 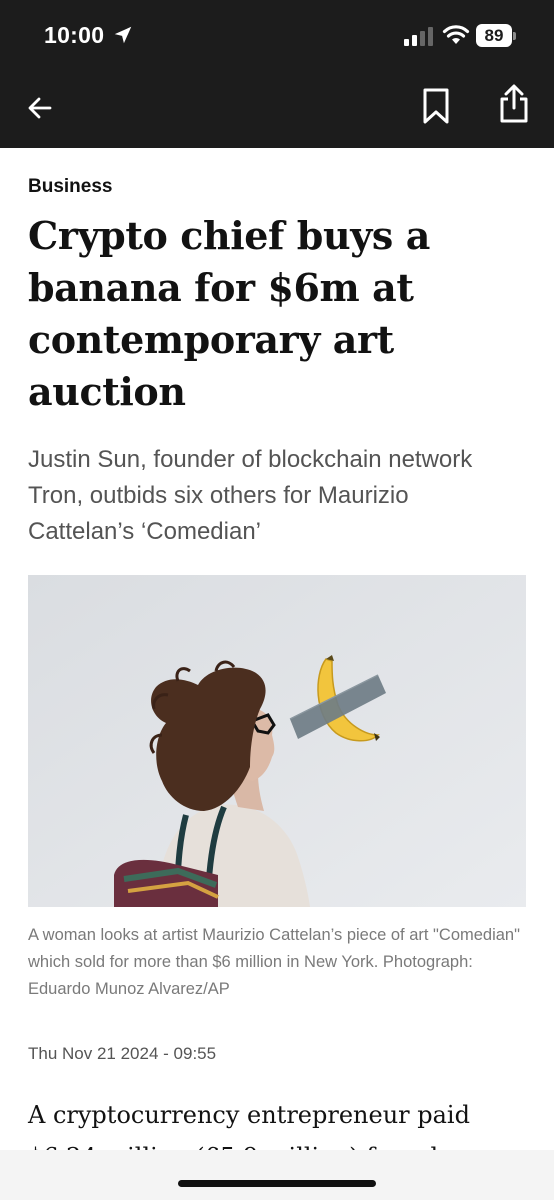 What do you see at coordinates (277, 36) in the screenshot?
I see `status-bar: 10:00 89` at bounding box center [277, 36].